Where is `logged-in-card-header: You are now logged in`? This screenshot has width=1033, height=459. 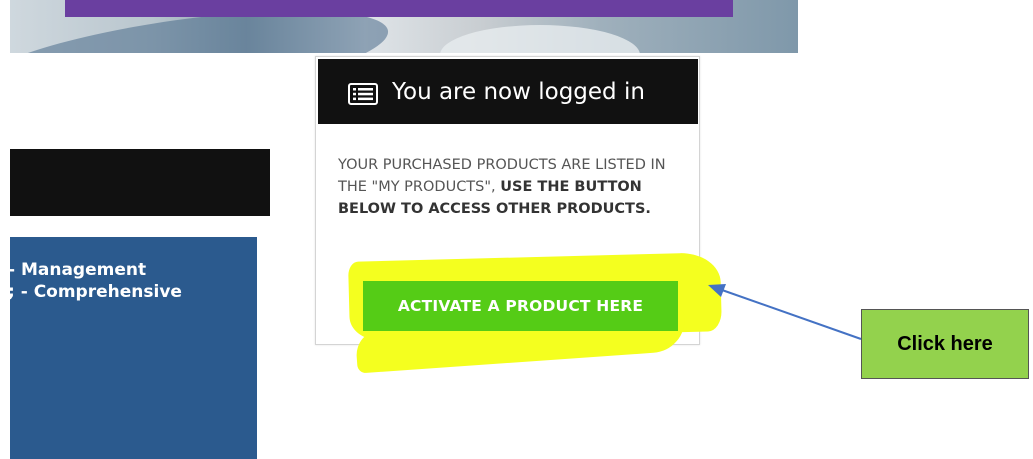
logged-in-card-header: You are now logged in is located at coordinates (508, 91).